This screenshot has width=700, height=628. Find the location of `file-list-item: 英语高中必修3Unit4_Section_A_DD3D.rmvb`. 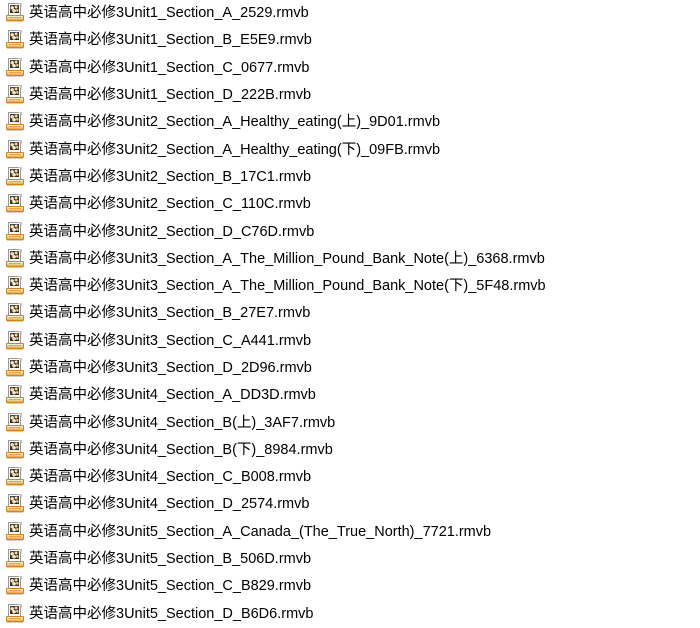

file-list-item: 英语高中必修3Unit4_Section_A_DD3D.rmvb is located at coordinates (350, 395).